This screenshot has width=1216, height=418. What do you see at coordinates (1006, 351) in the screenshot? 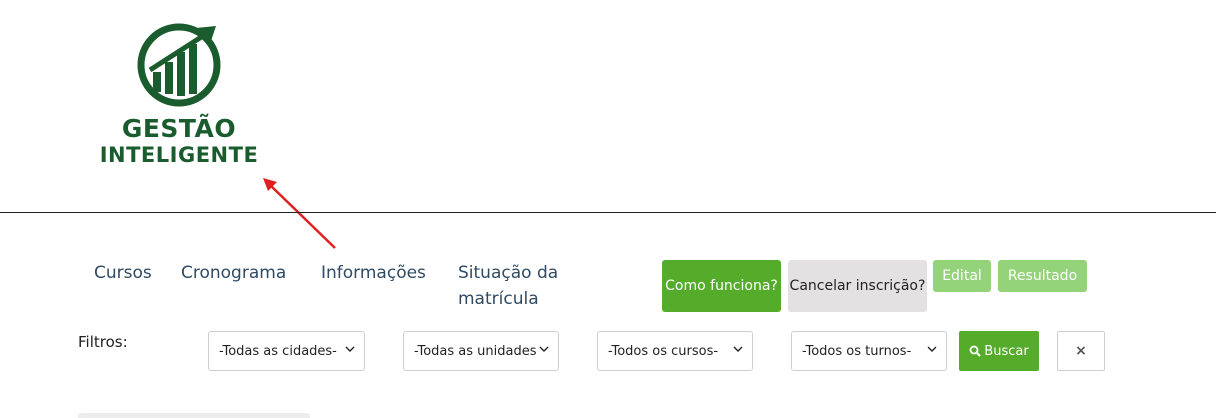
I see `buscar-button-label: Buscar` at bounding box center [1006, 351].